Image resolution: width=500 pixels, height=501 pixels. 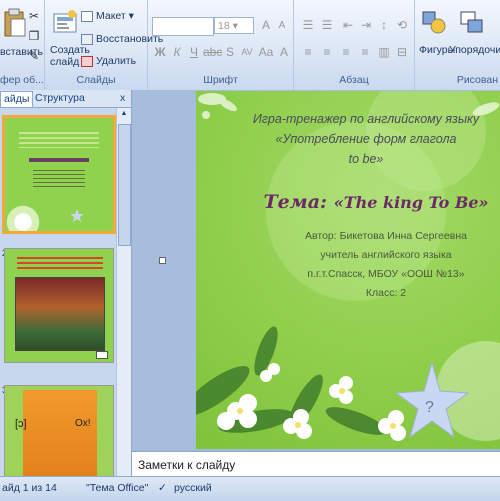 I want to click on thumb-game-picture, so click(x=60, y=433).